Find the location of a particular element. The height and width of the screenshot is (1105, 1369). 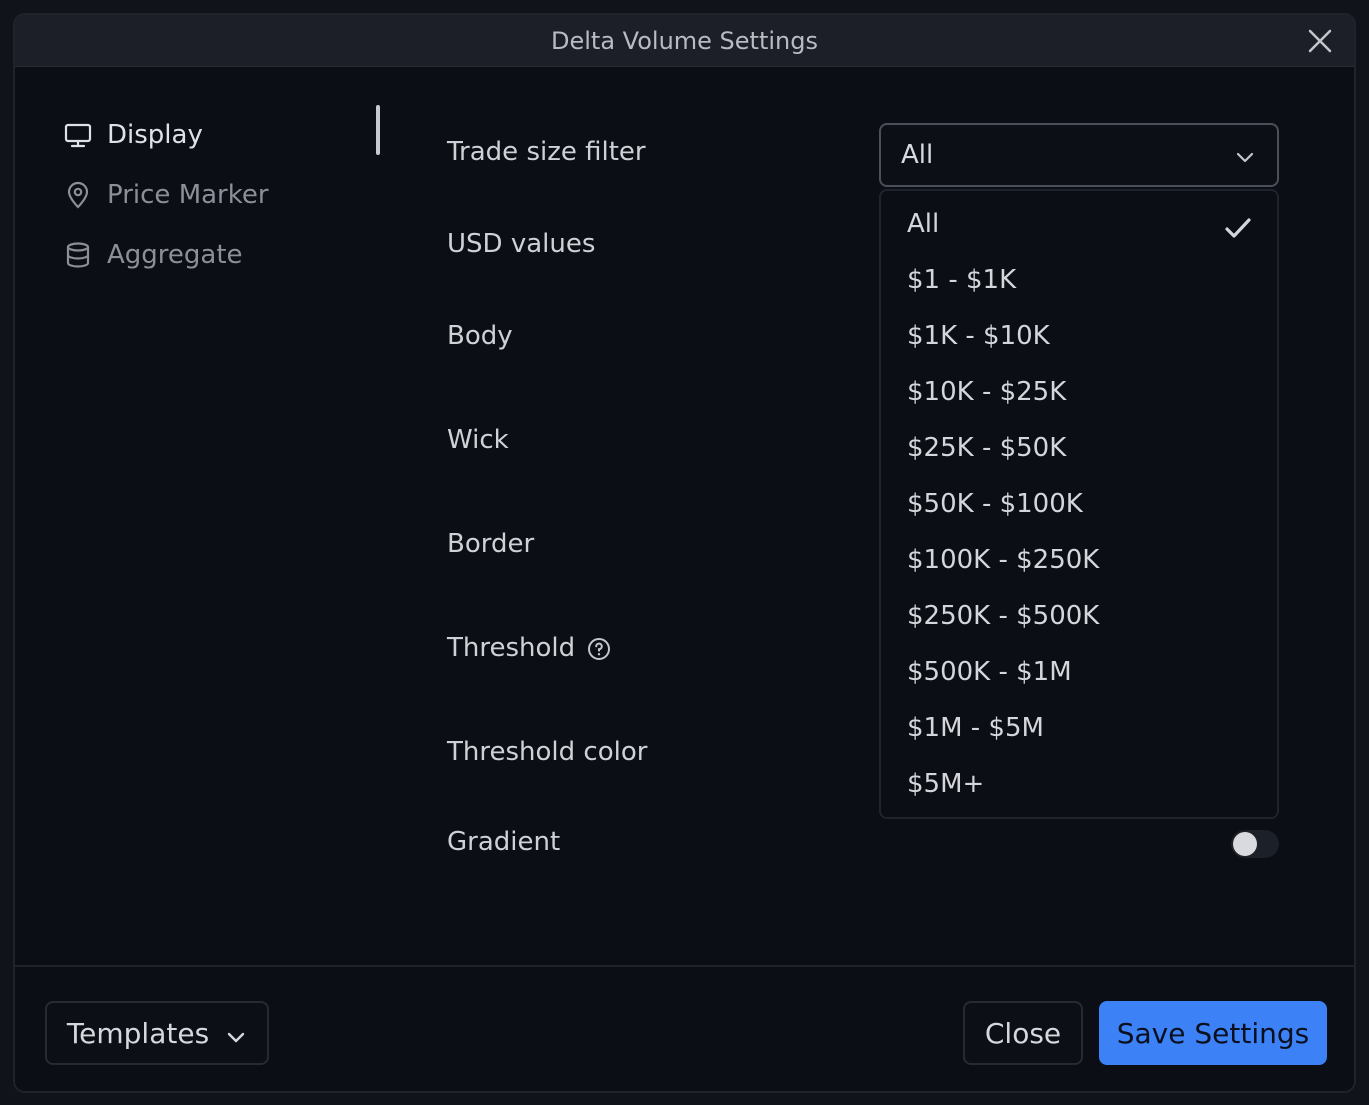

check-icon is located at coordinates (1238, 228).